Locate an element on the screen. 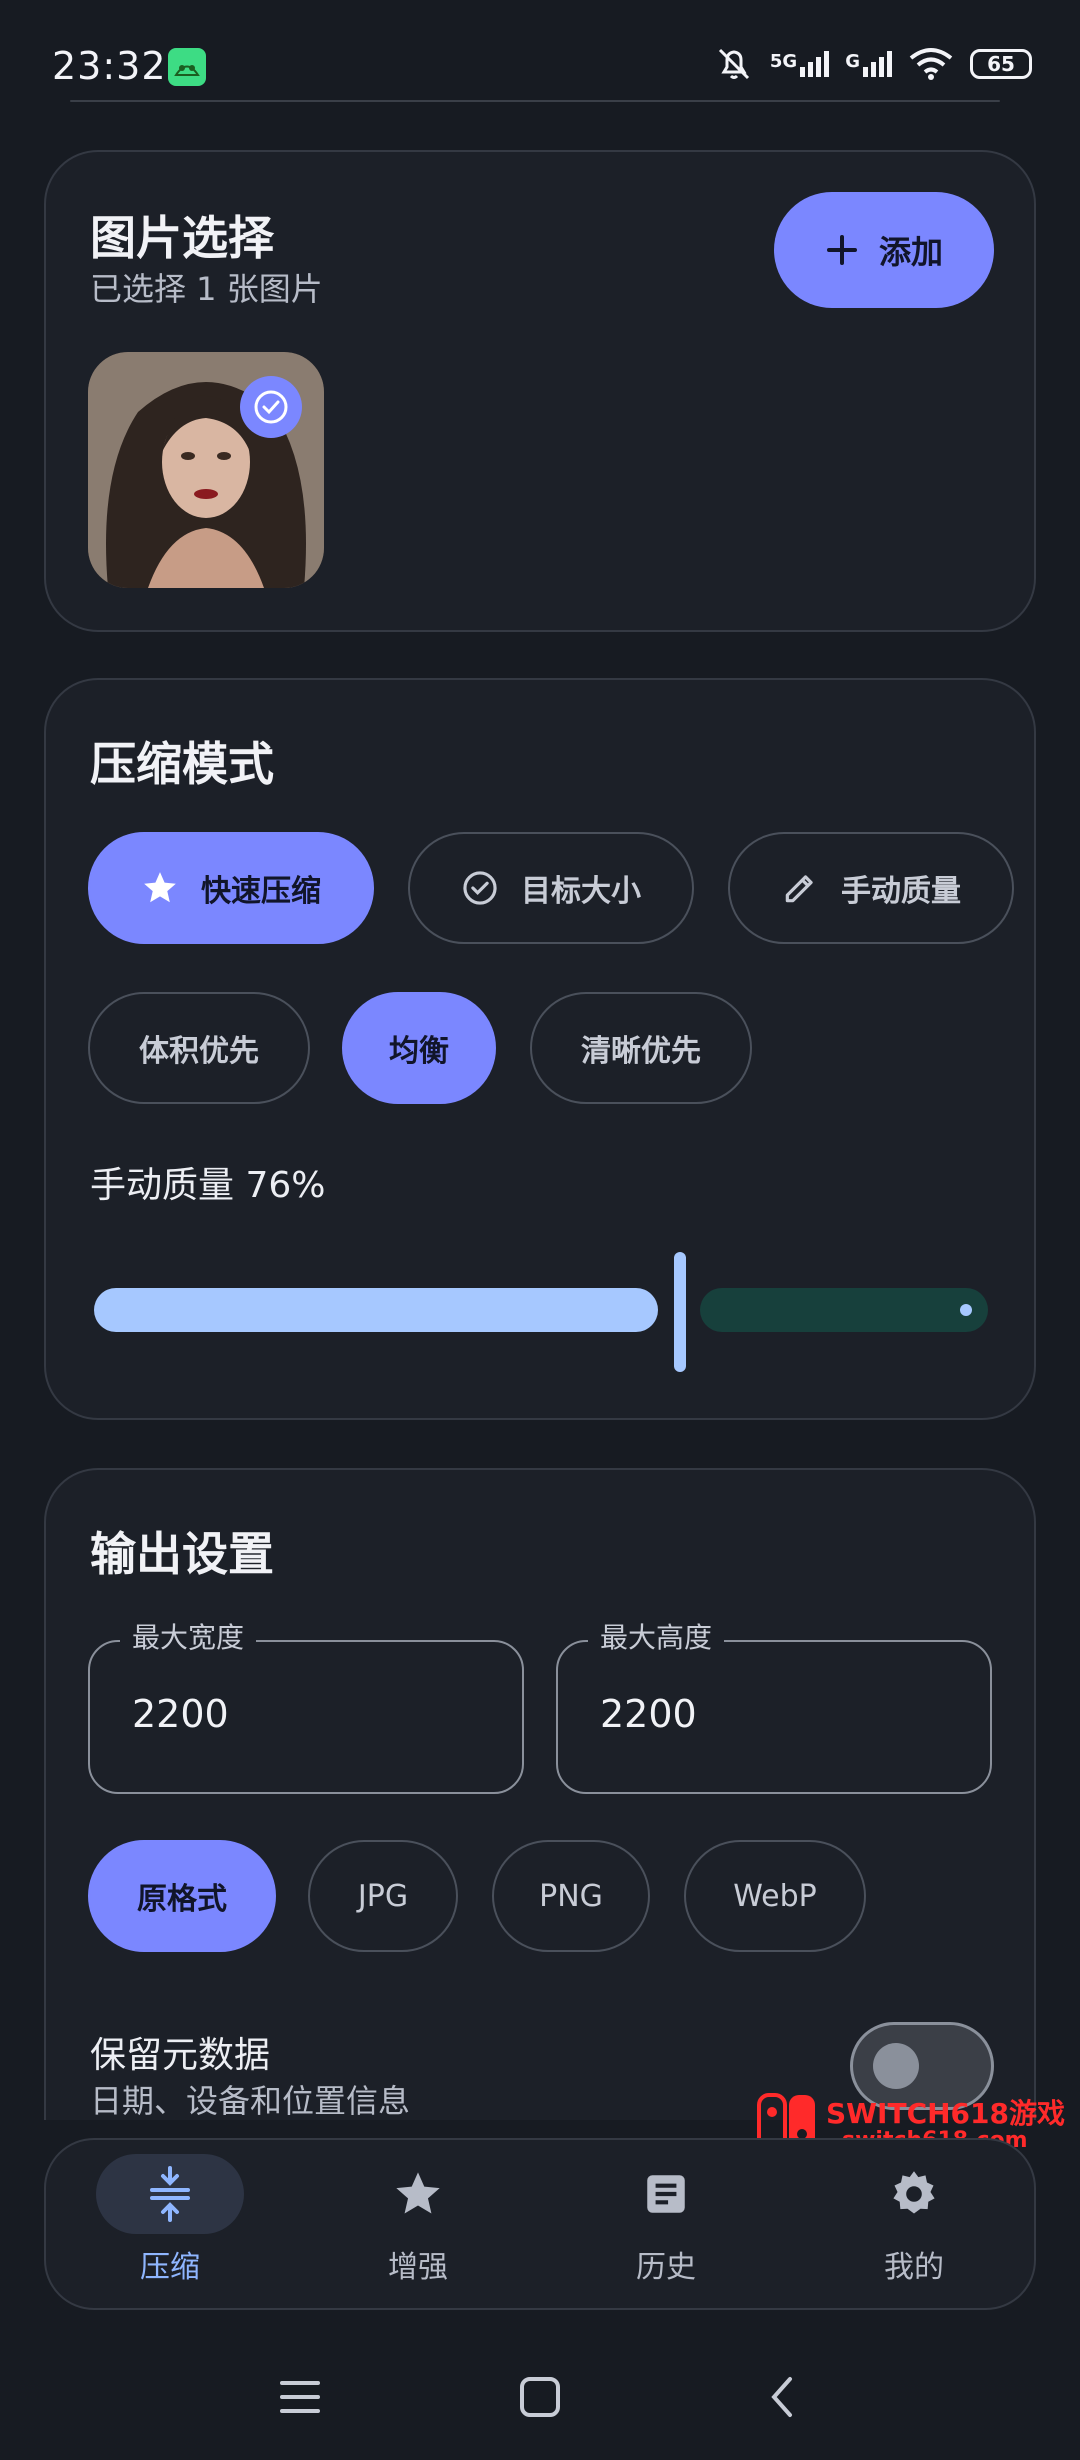 This screenshot has width=1080, height=2460. nav-label-enhance: 增强 is located at coordinates (418, 2267).